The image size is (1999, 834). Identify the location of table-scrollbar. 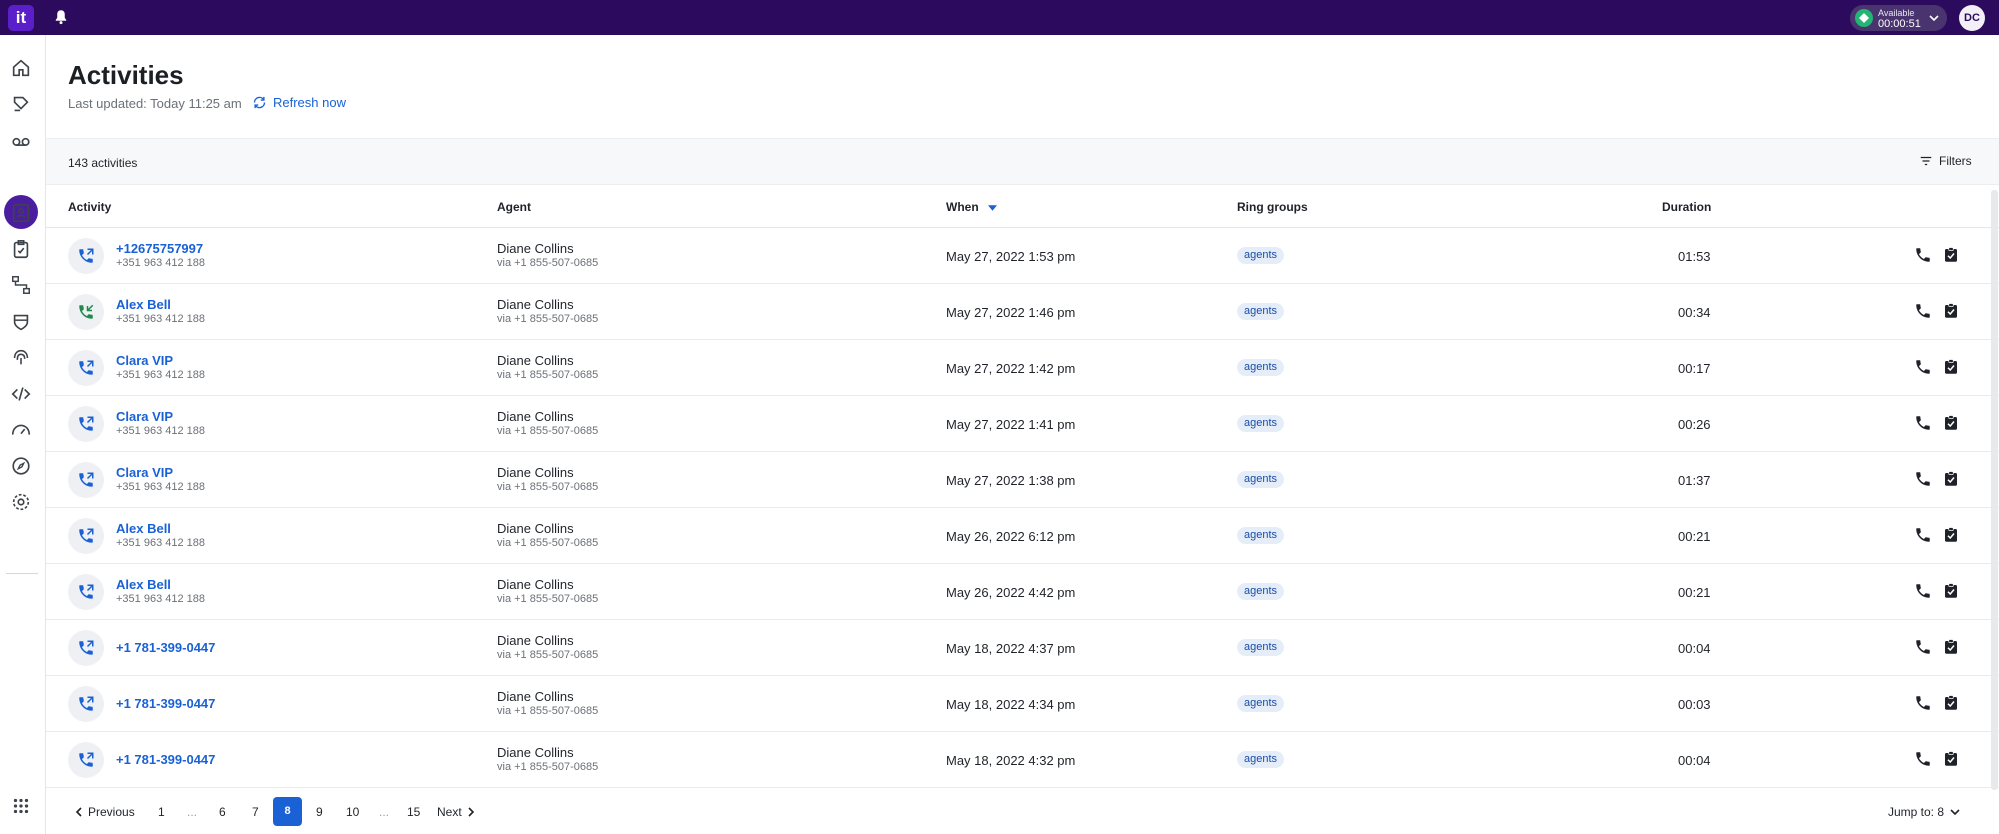
(1994, 490).